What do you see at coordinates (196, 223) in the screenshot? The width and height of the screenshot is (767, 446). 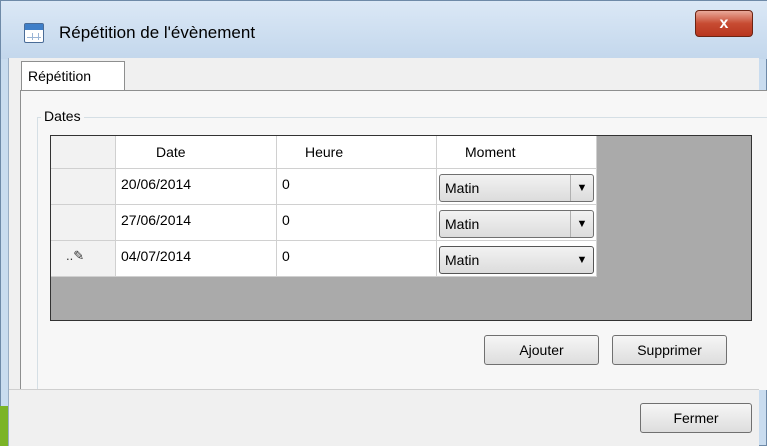 I see `date-cell: 27/06/2014` at bounding box center [196, 223].